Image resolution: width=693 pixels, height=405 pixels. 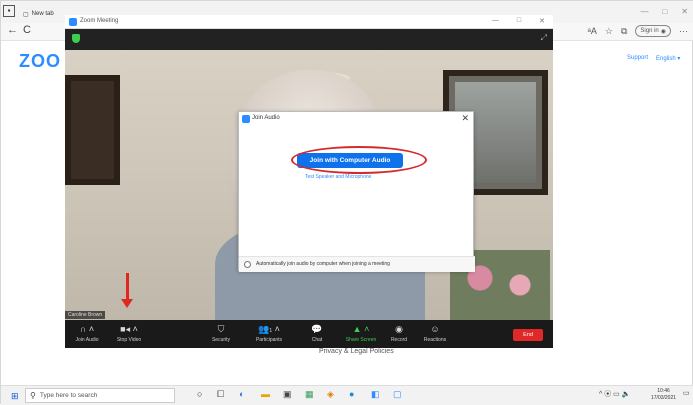 I want to click on edge-icon: ◐, so click(x=241, y=394).